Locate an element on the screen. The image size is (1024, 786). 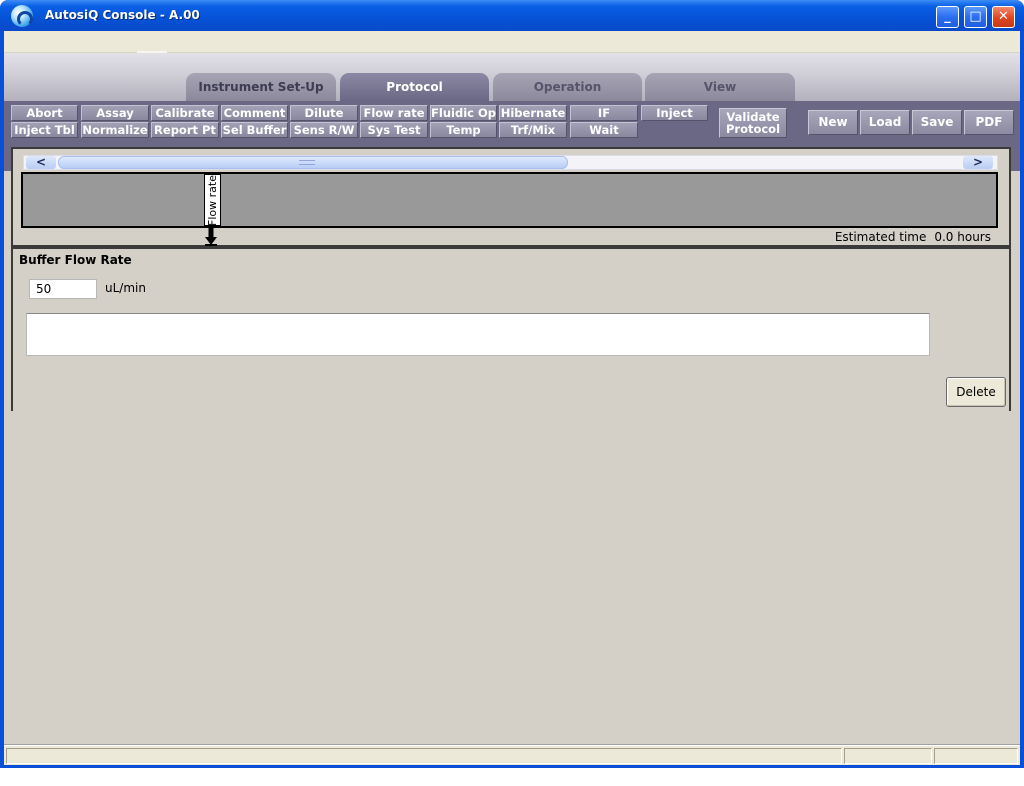
normalize-step-button: Normalize is located at coordinates (115, 130).